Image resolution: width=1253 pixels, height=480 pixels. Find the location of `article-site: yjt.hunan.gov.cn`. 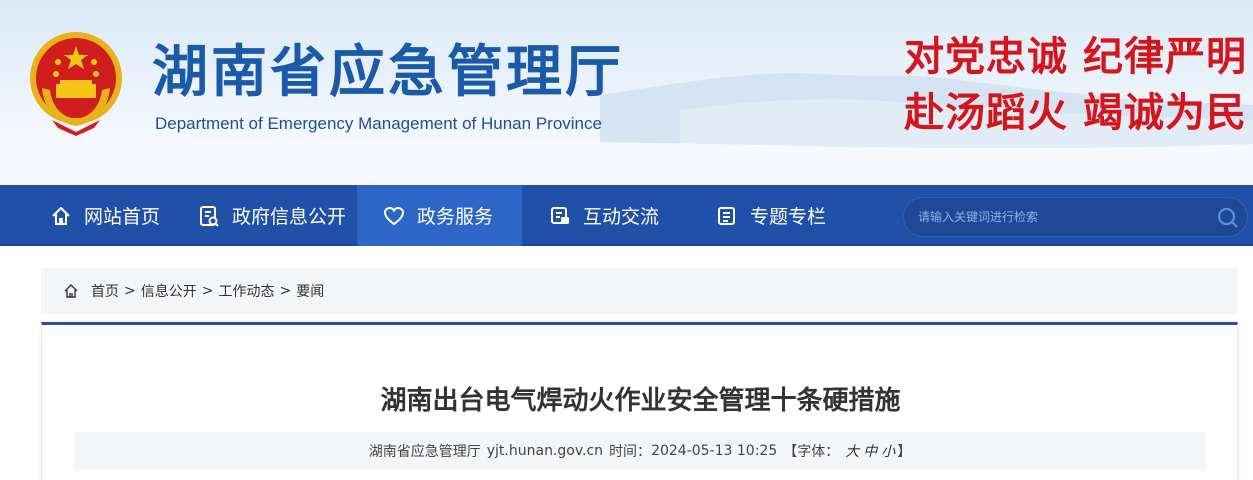

article-site: yjt.hunan.gov.cn is located at coordinates (545, 451).